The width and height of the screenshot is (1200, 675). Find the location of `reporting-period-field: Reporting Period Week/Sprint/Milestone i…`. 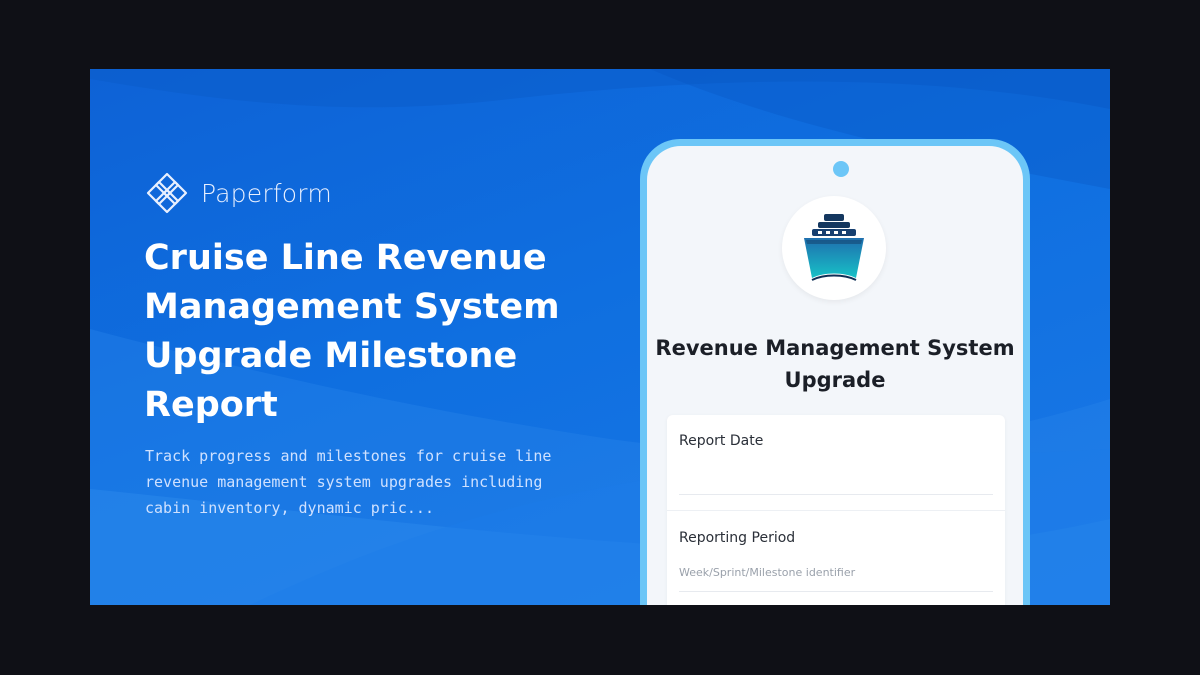

reporting-period-field: Reporting Period Week/Sprint/Milestone i… is located at coordinates (836, 561).